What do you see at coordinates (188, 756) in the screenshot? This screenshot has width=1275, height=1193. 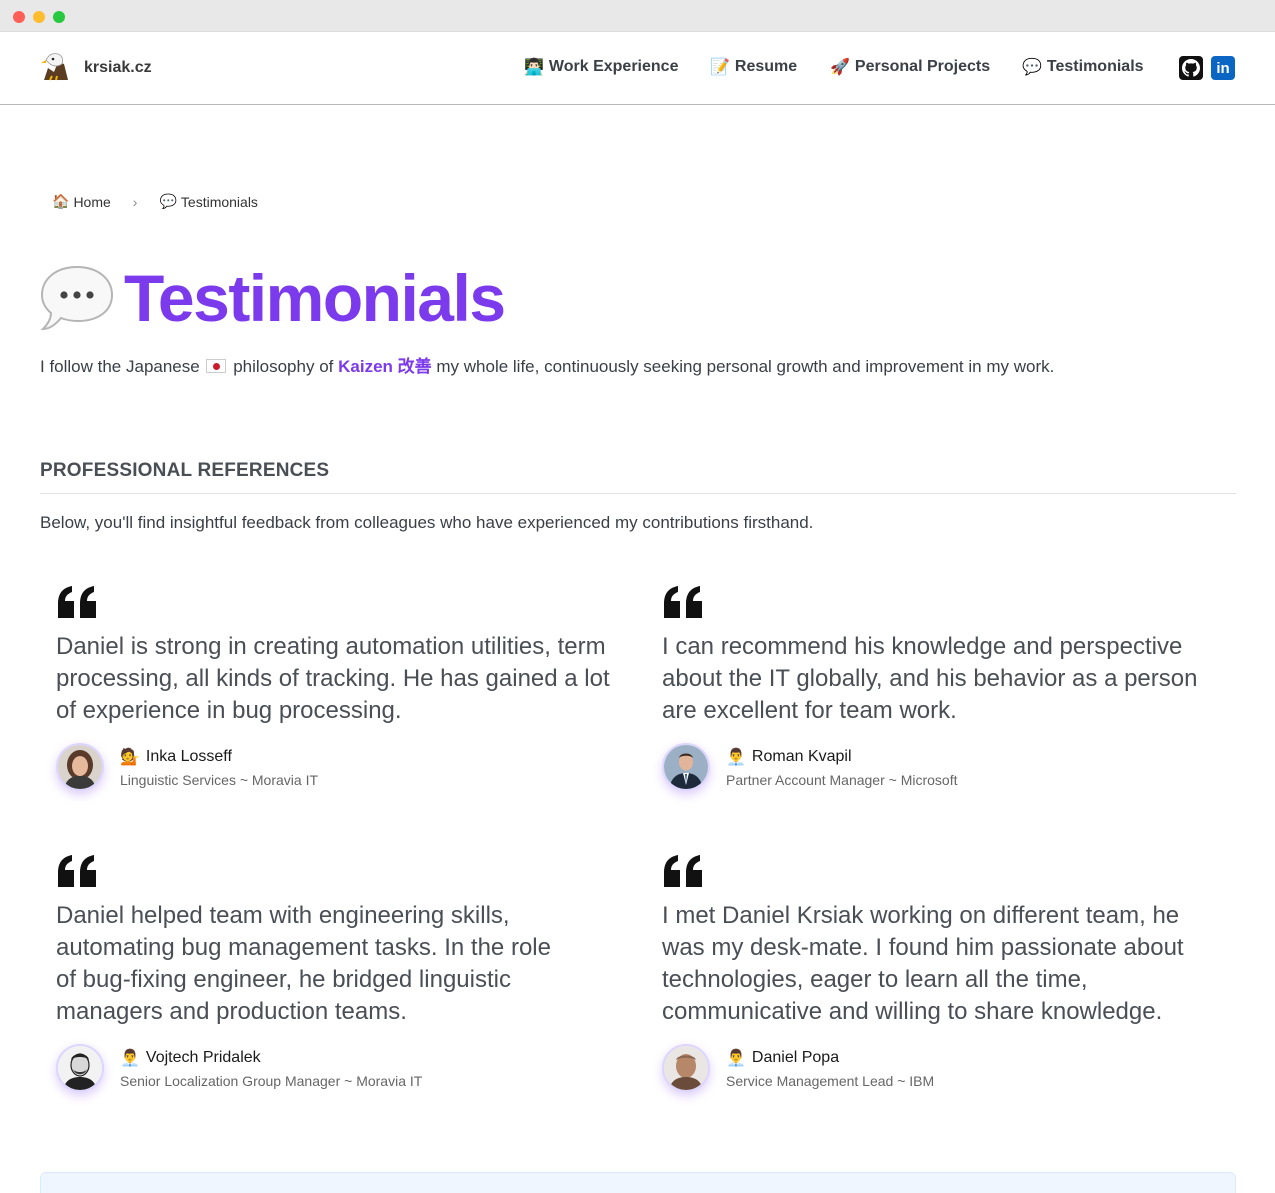 I see `author-name: Inka Losseff` at bounding box center [188, 756].